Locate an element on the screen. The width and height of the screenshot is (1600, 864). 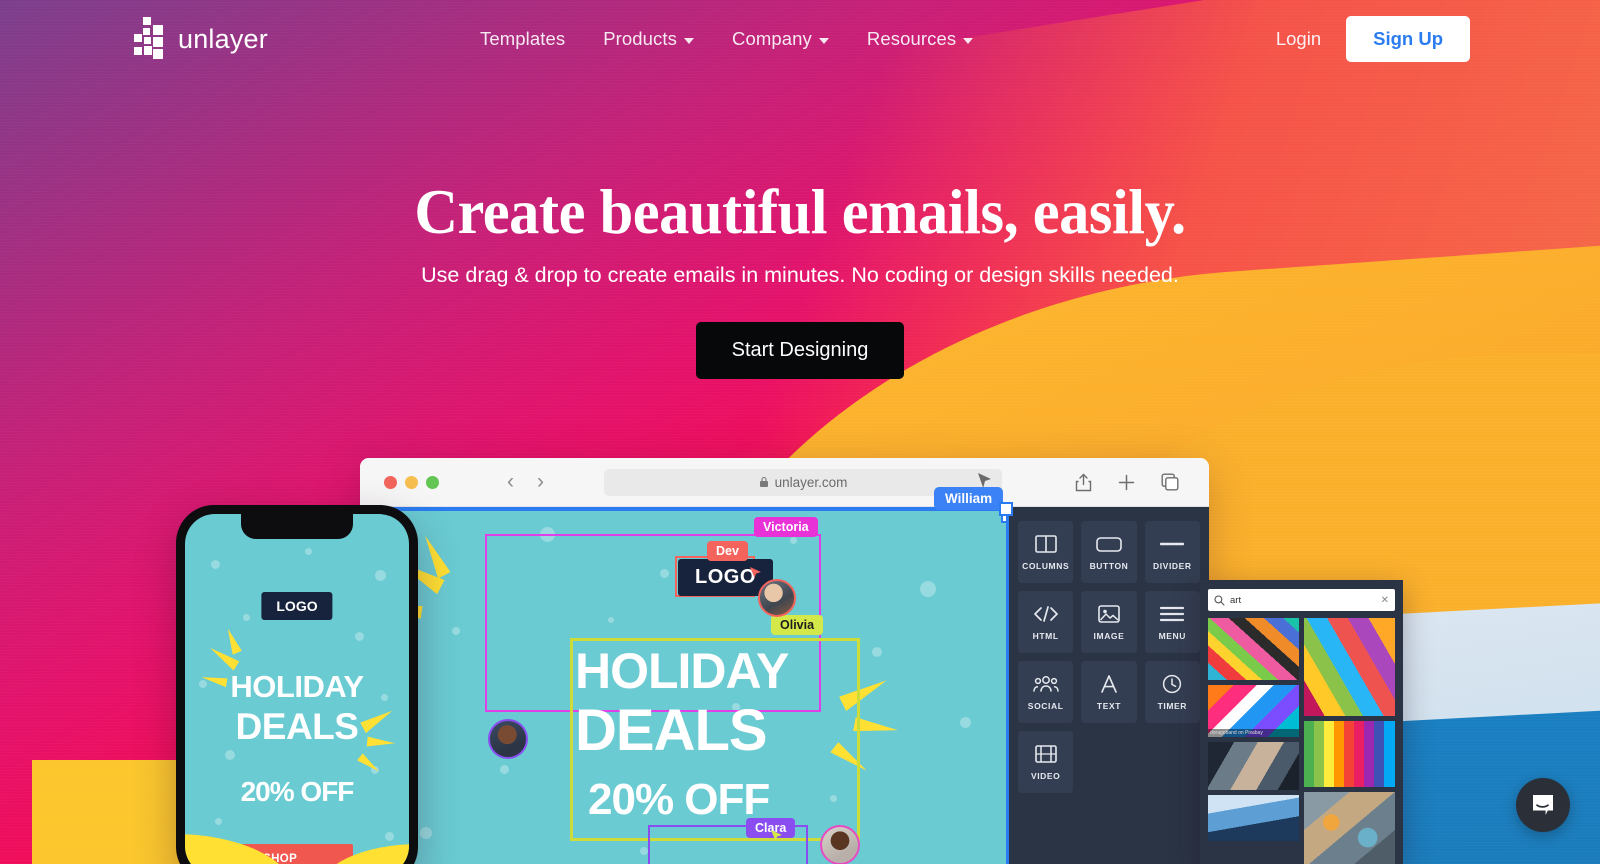
plus-icon is located at coordinates (1126, 482).